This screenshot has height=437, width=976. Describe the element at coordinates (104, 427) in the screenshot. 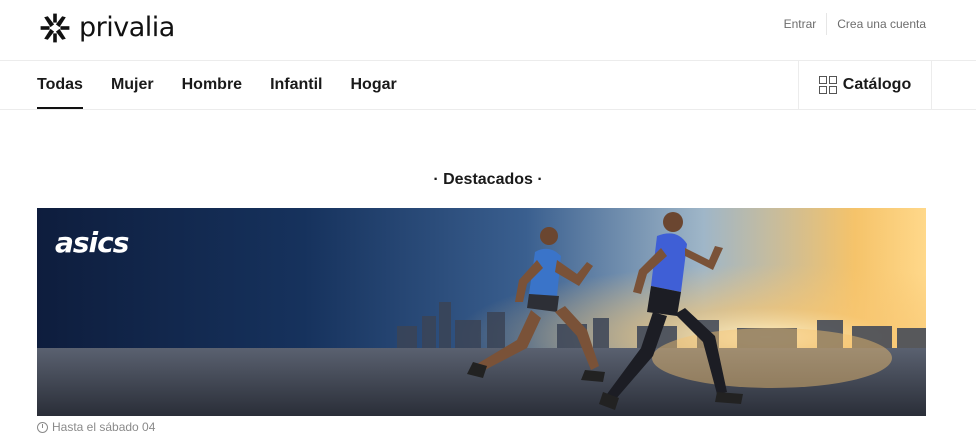

I see `deadline-text: Hasta el sábado 04` at that location.